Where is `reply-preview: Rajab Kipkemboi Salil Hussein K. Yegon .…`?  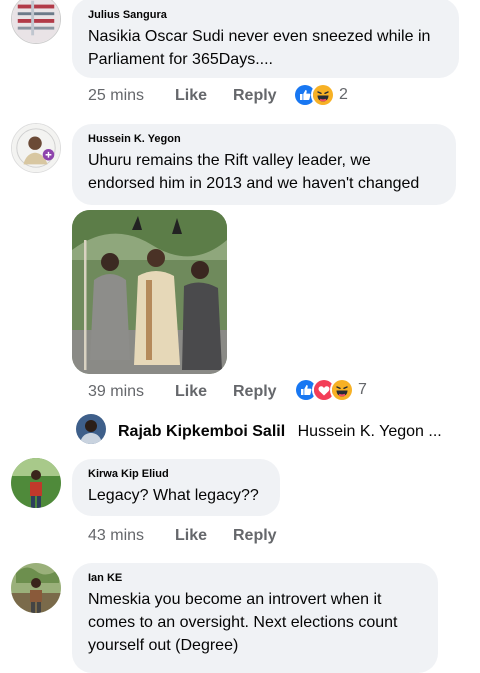 reply-preview: Rajab Kipkemboi Salil Hussein K. Yegon .… is located at coordinates (280, 432).